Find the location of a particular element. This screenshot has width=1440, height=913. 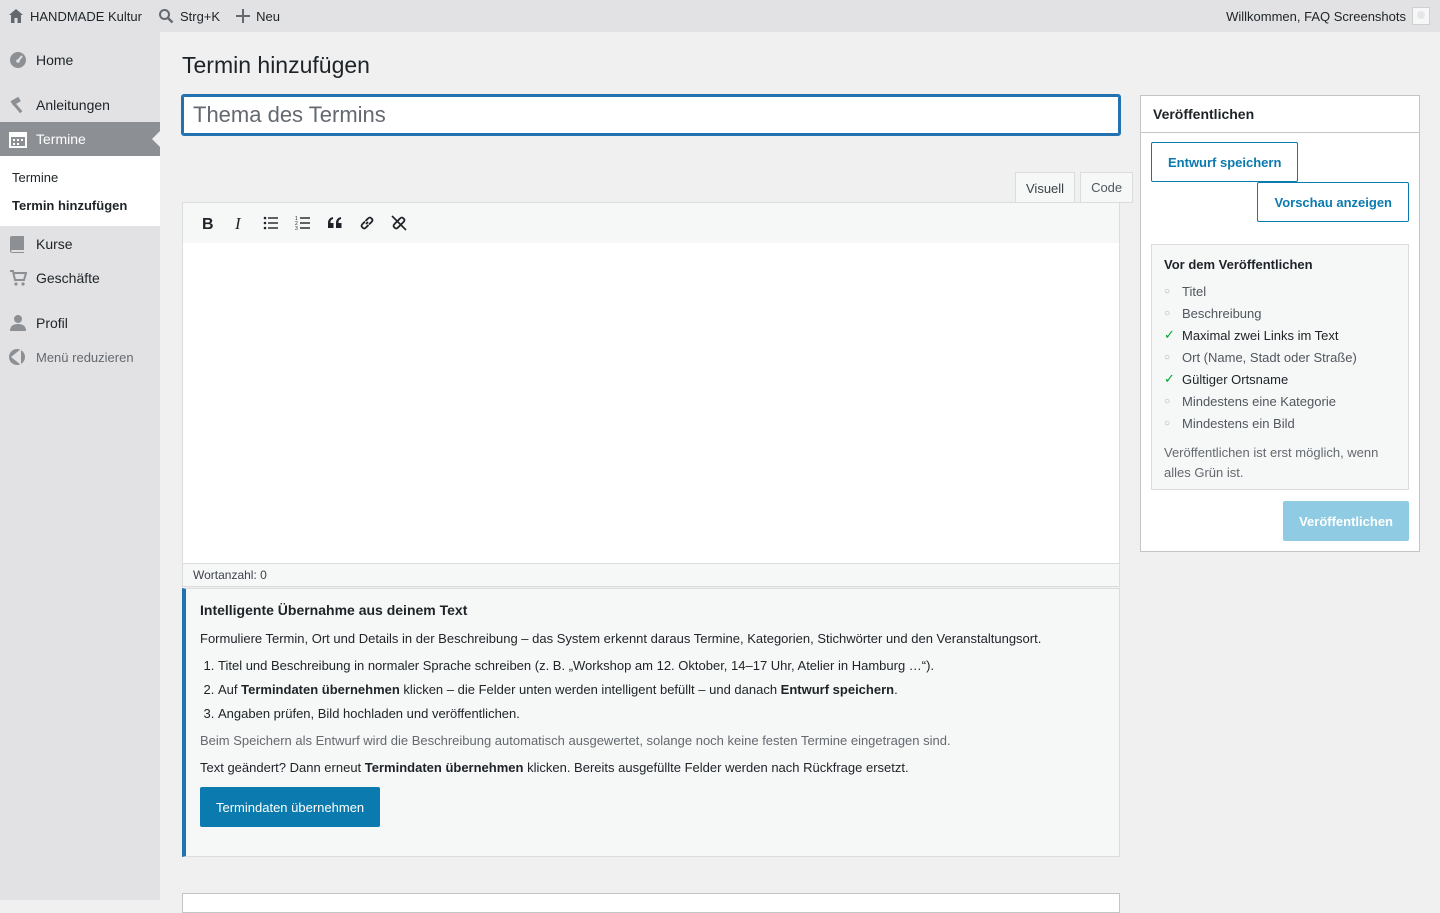

editor-toolbar: B I 123 is located at coordinates (651, 223).